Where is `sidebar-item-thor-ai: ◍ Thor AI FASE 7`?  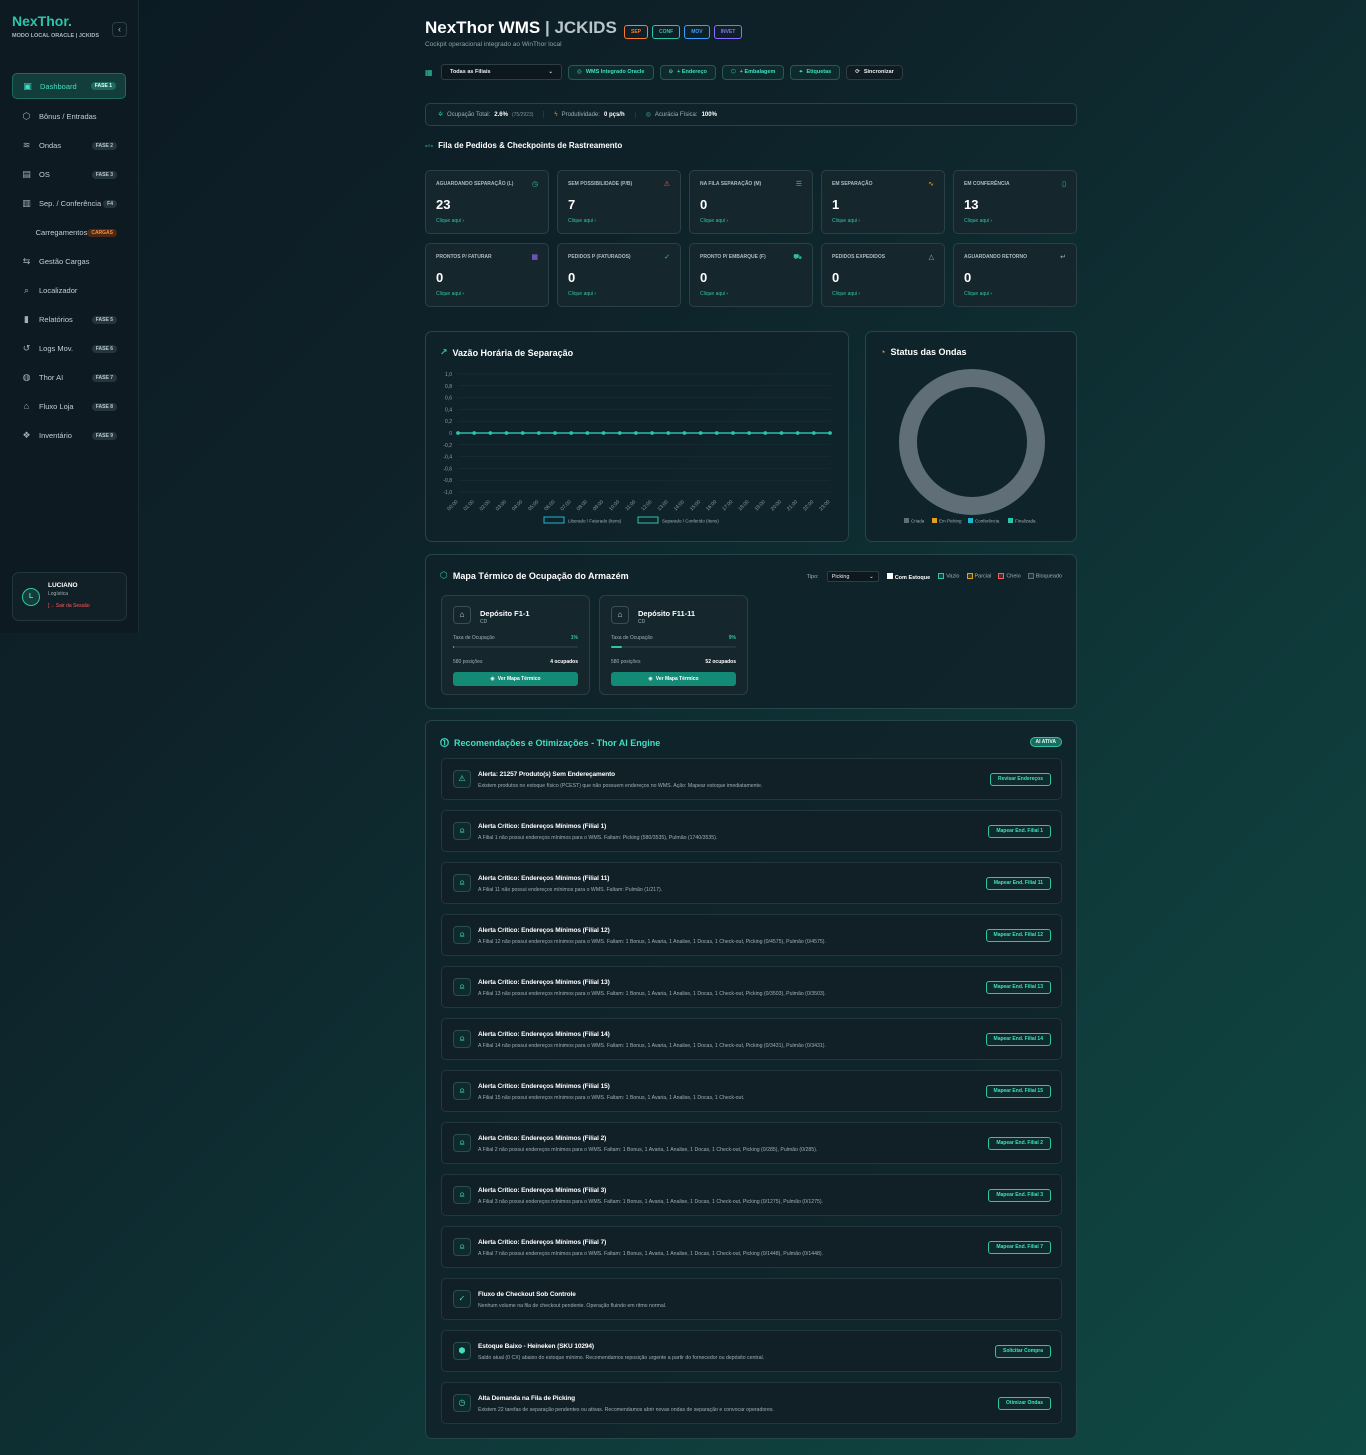 sidebar-item-thor-ai: ◍ Thor AI FASE 7 is located at coordinates (69, 377).